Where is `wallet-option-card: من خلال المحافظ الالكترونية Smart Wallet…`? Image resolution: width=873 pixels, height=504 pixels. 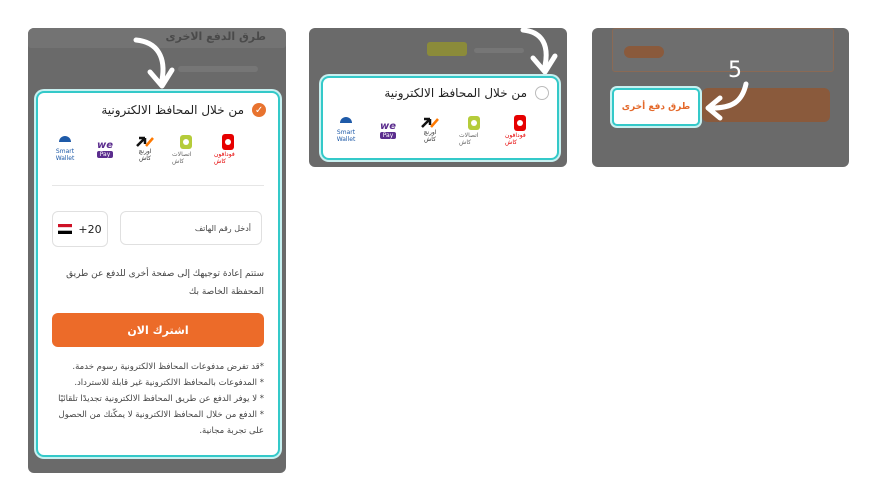 wallet-option-card: من خلال المحافظ الالكترونية Smart Wallet… is located at coordinates (440, 118).